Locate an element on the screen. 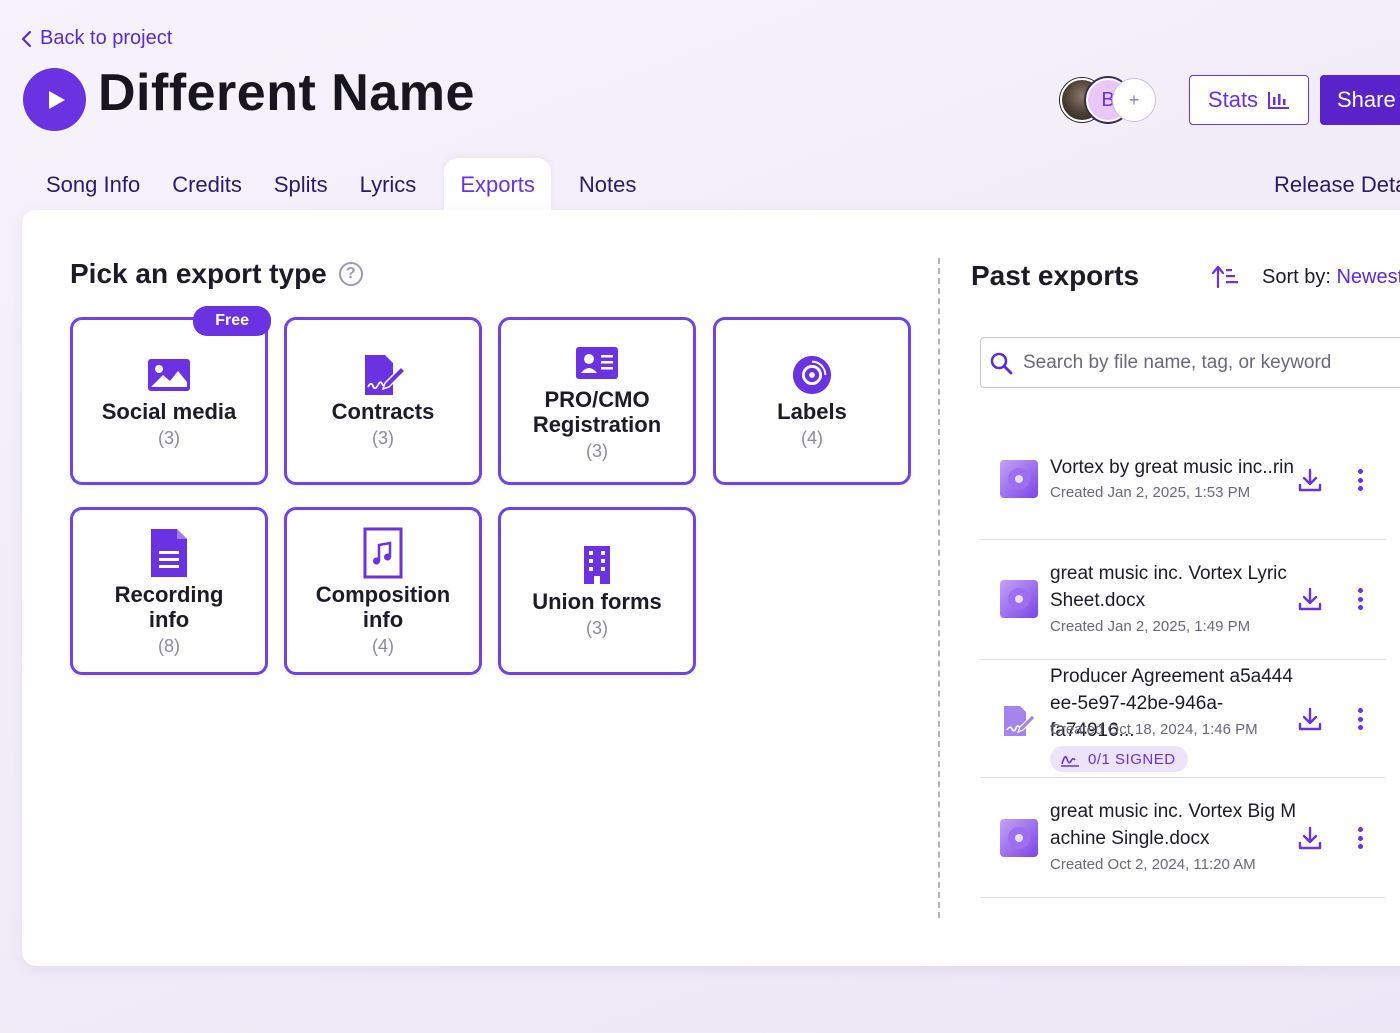 The width and height of the screenshot is (1400, 1033). chevron-left-icon is located at coordinates (26, 38).